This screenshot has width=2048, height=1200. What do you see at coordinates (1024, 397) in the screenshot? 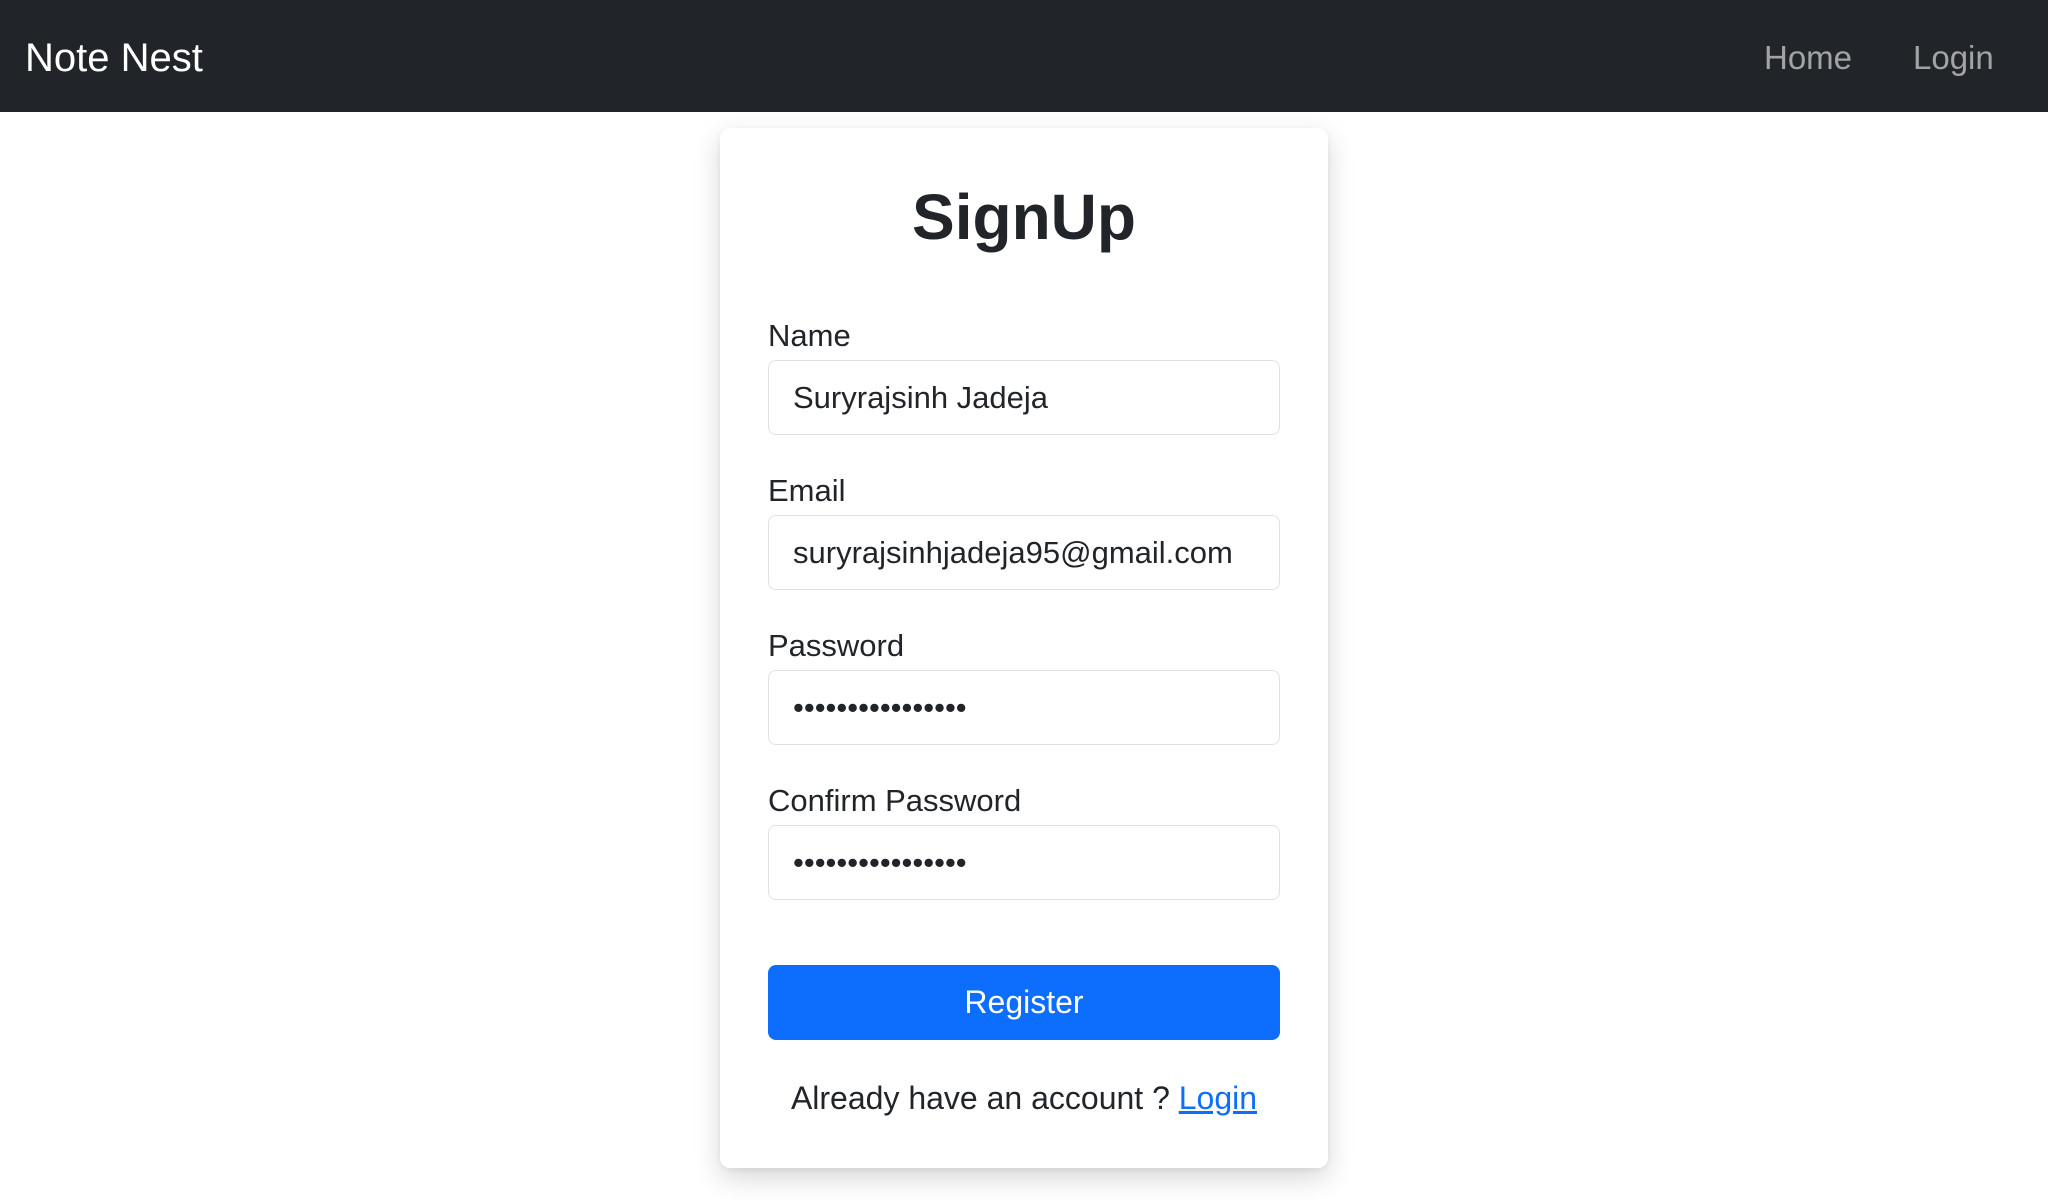
I see `name-field` at bounding box center [1024, 397].